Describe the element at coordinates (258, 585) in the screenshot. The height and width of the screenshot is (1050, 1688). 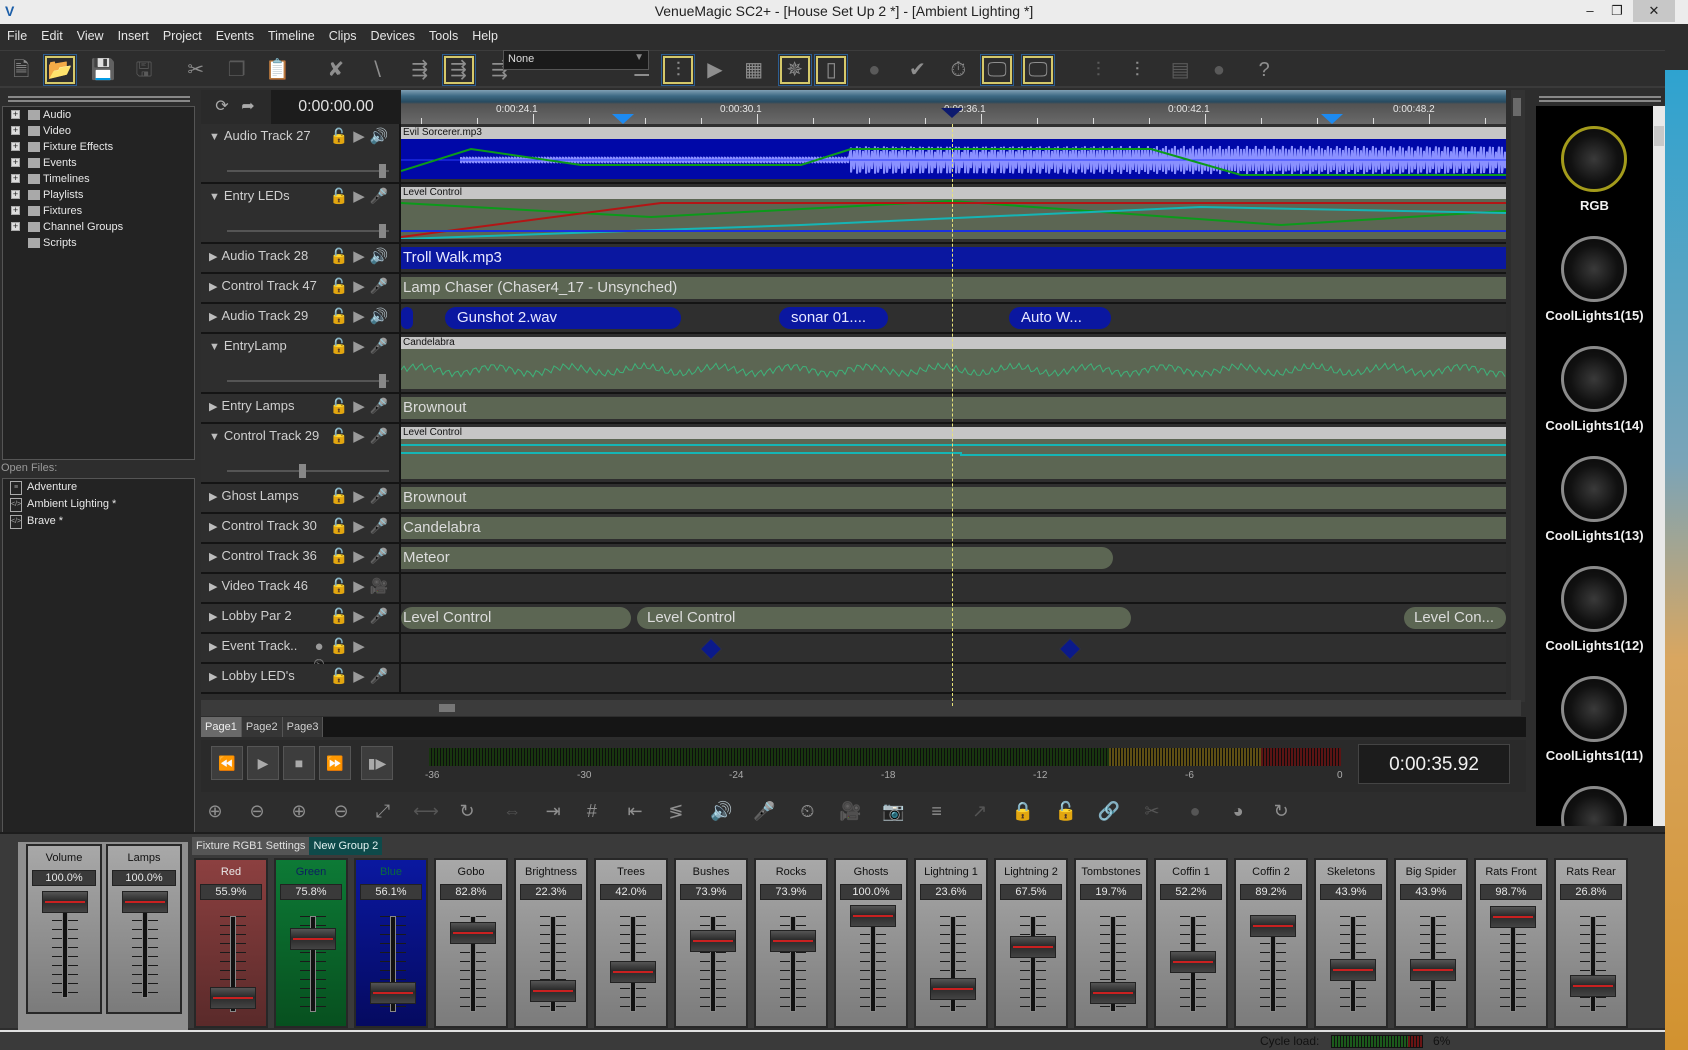
I see `track-name: ▶ Video Track 46` at that location.